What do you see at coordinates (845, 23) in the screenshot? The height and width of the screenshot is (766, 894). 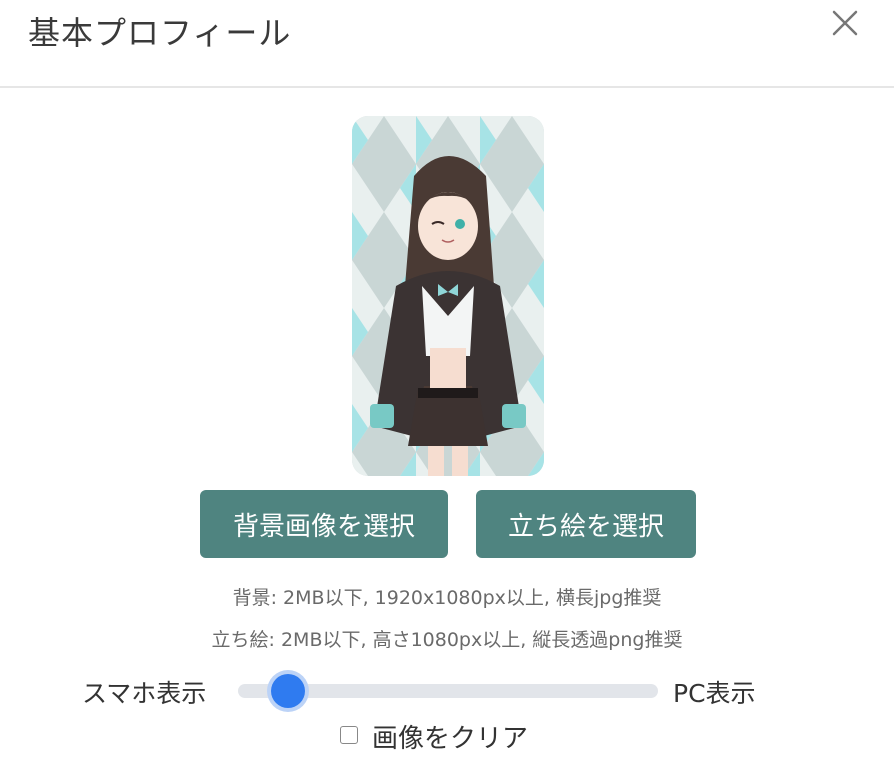 I see `close-icon` at bounding box center [845, 23].